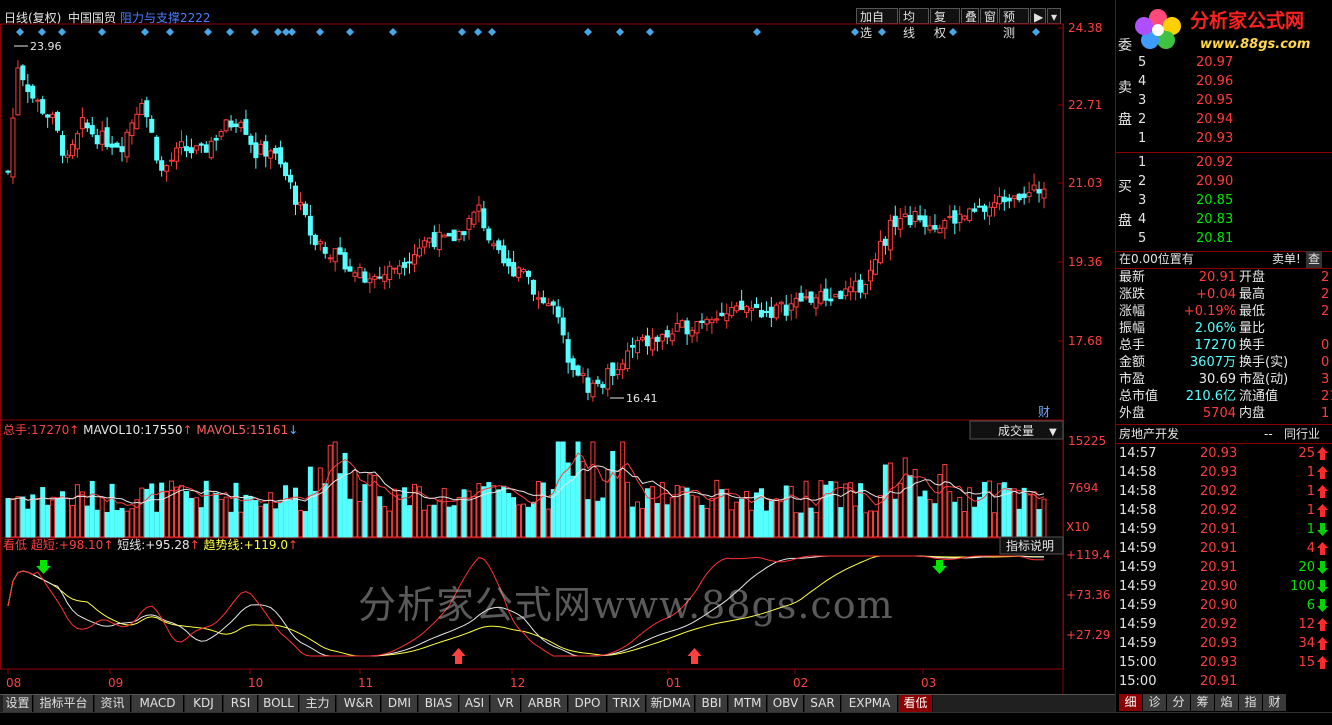 The height and width of the screenshot is (725, 1332). I want to click on indicator-explain-button: 指标说明, so click(1031, 545).